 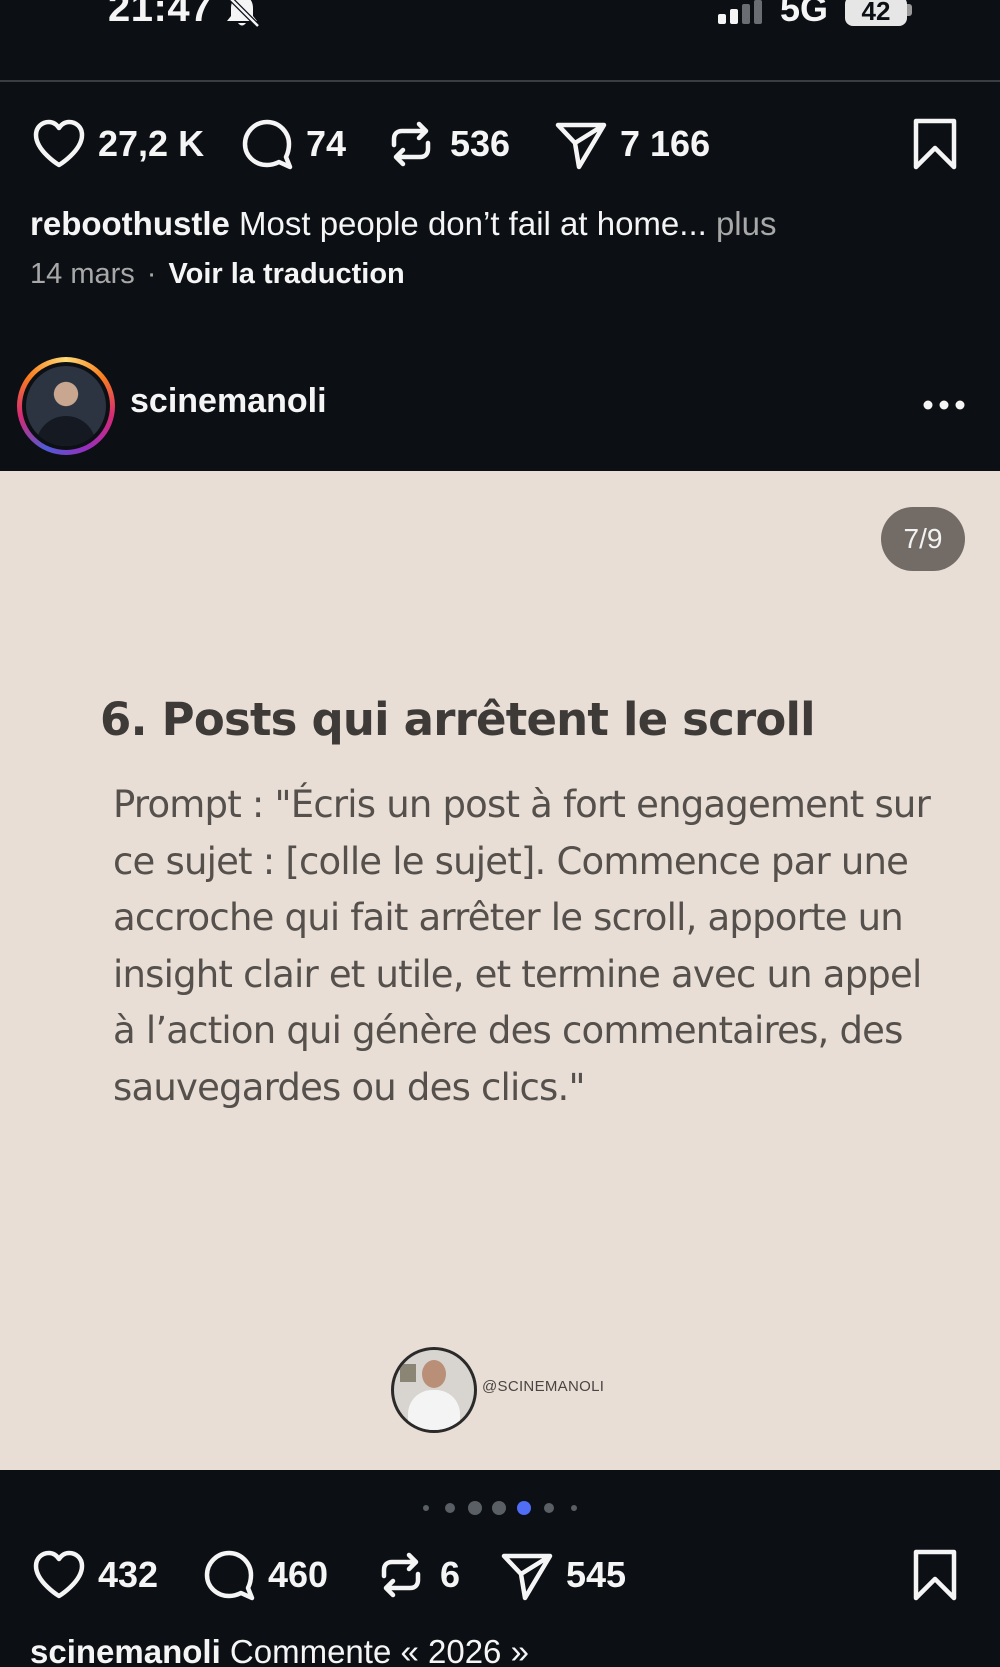 What do you see at coordinates (286, 274) in the screenshot?
I see `see-translation-link: Voir la traduction` at bounding box center [286, 274].